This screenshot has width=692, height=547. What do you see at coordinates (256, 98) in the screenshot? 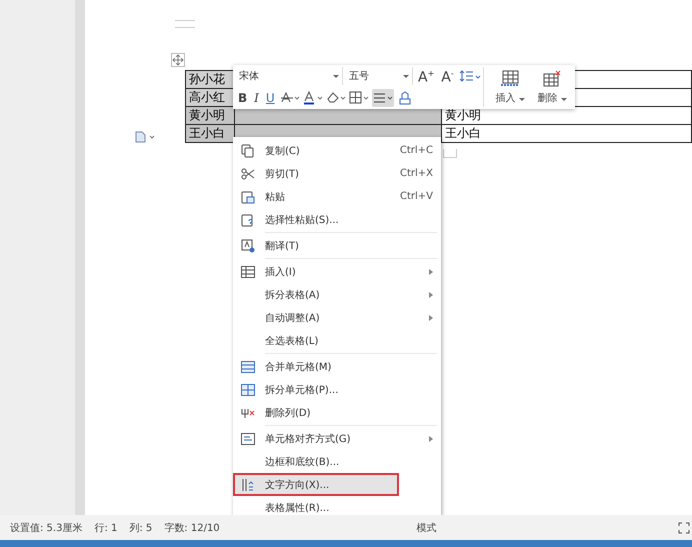
I see `italic-button: I` at bounding box center [256, 98].